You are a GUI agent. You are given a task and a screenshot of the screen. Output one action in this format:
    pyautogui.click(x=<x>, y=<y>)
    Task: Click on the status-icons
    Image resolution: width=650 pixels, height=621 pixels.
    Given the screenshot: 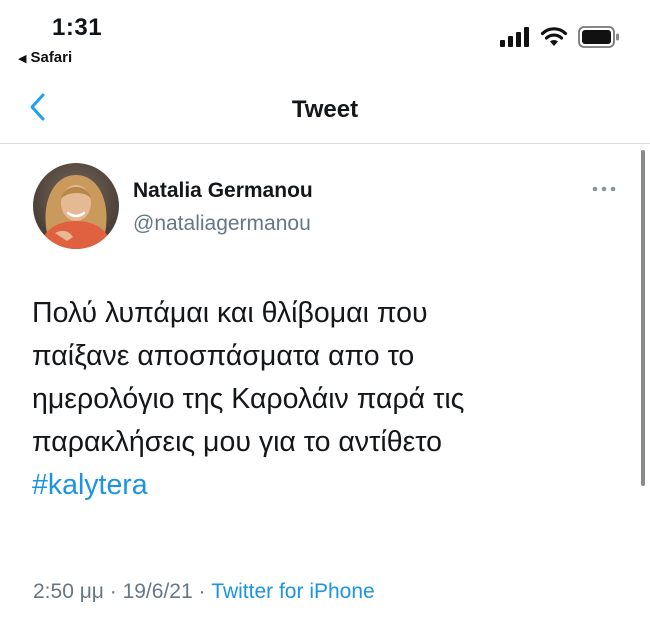 What is the action you would take?
    pyautogui.click(x=560, y=37)
    